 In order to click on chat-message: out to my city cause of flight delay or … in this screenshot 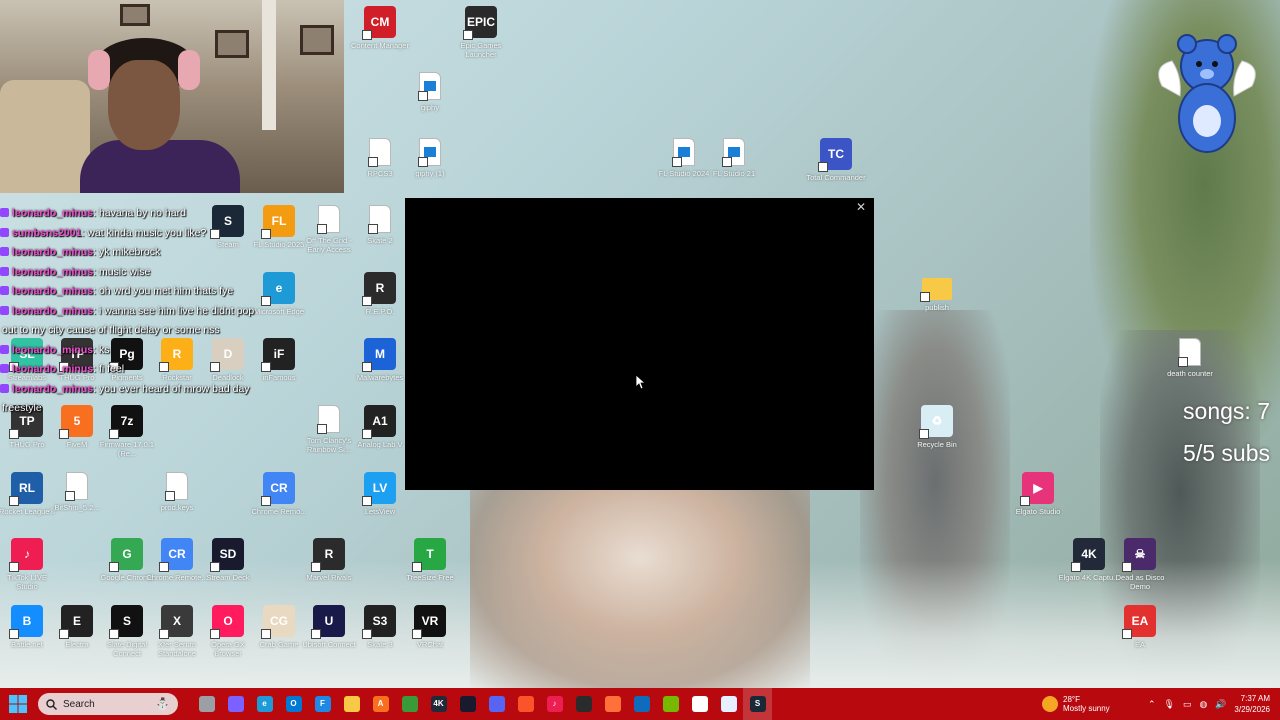, I will do `click(150, 331)`.